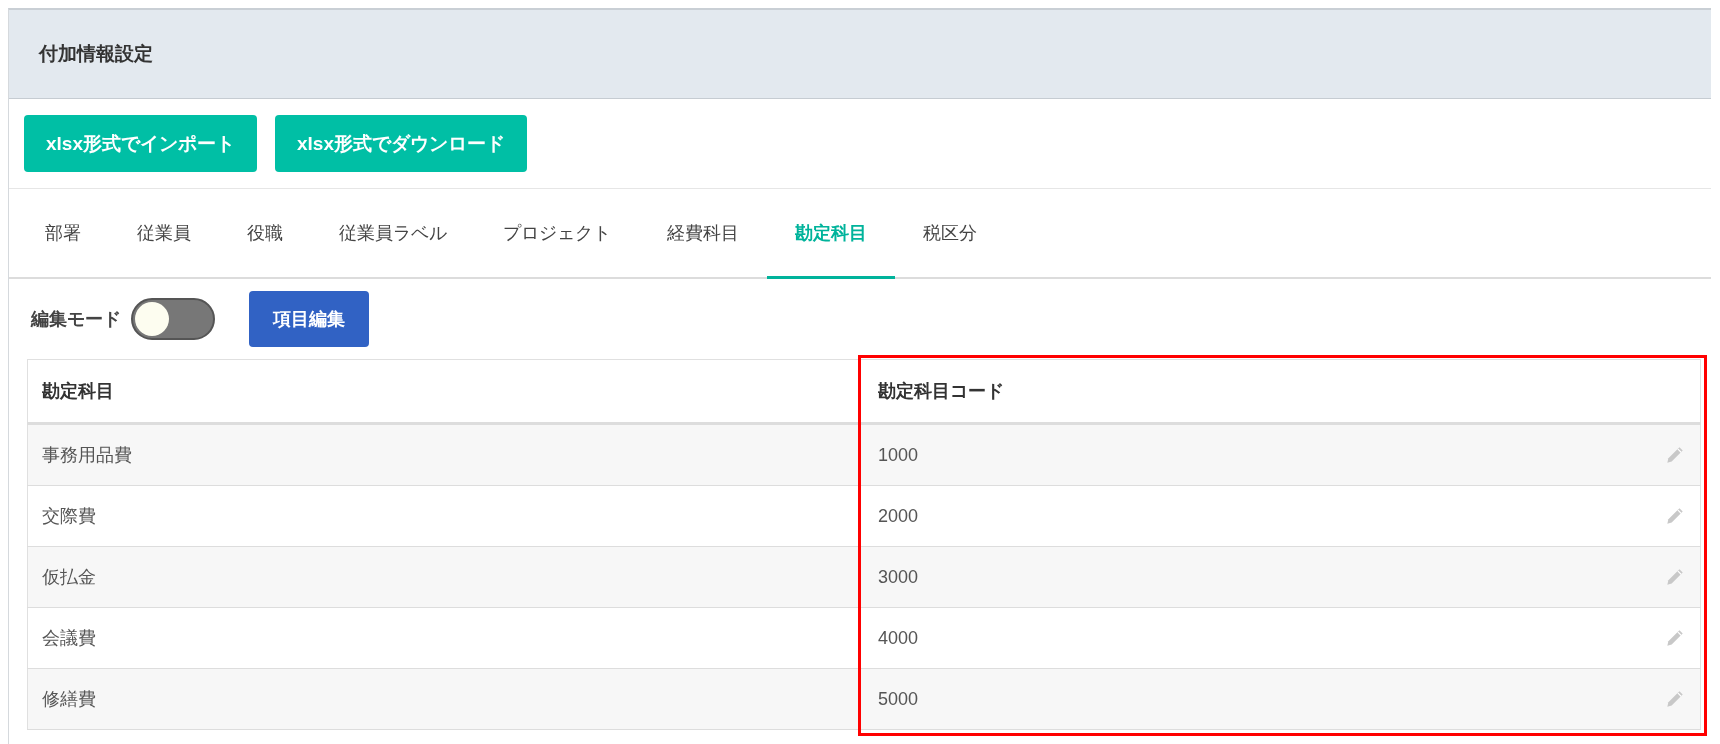  I want to click on panel-title: 付加情報設定, so click(96, 54).